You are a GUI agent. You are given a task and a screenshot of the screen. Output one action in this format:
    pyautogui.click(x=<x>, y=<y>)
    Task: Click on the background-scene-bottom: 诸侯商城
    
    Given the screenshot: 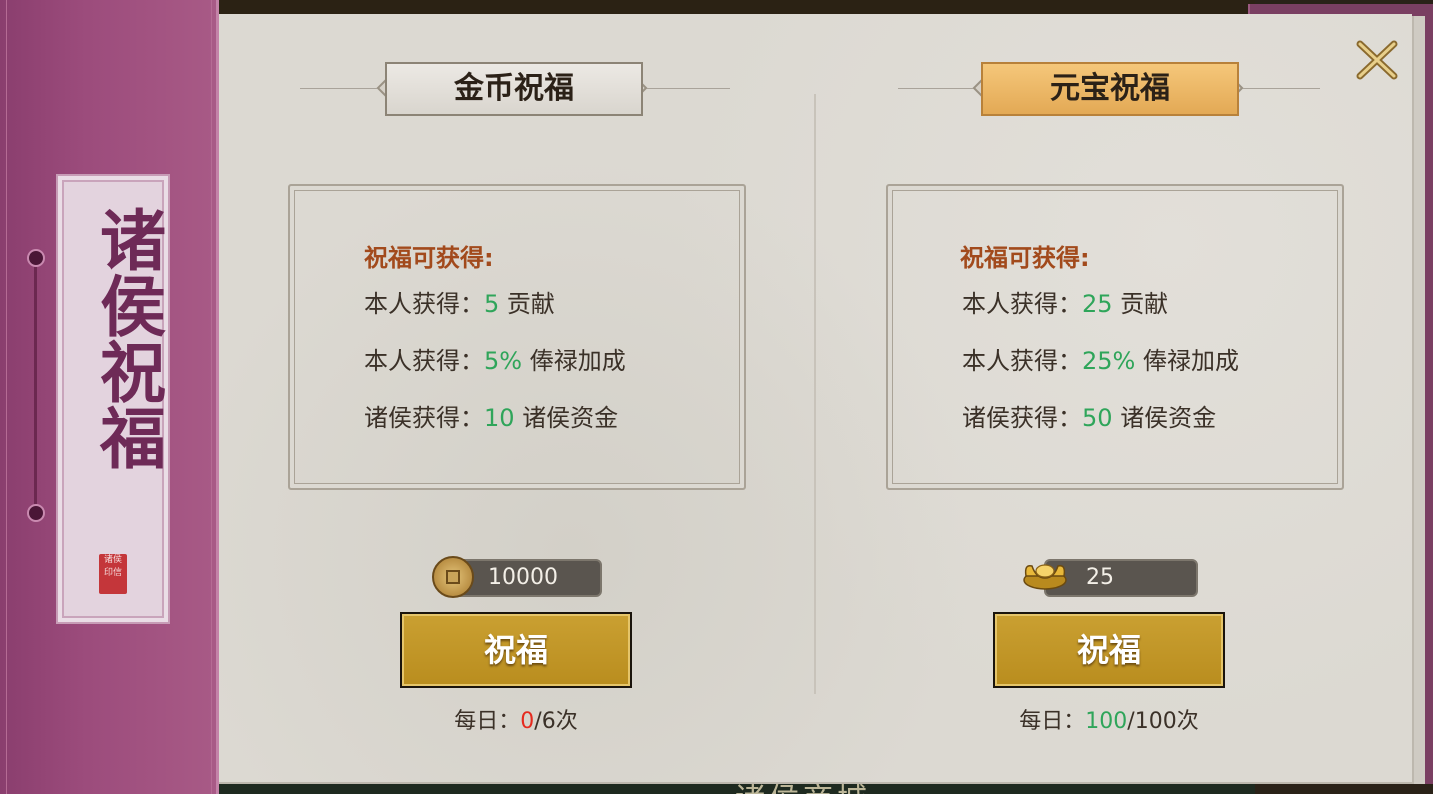 What is the action you would take?
    pyautogui.click(x=735, y=787)
    